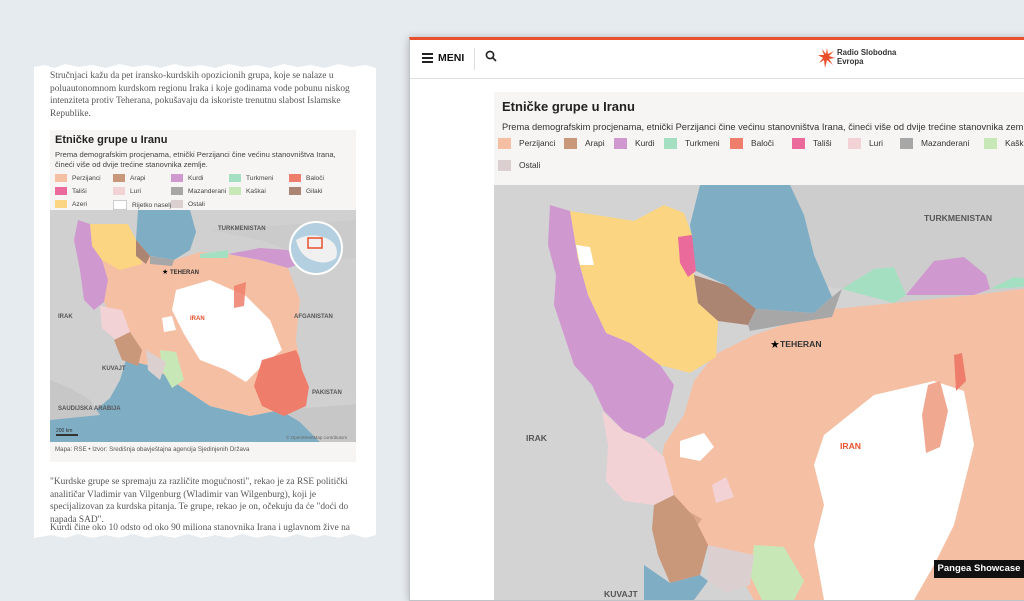  What do you see at coordinates (129, 178) in the screenshot?
I see `legend-item-small: Arapi` at bounding box center [129, 178].